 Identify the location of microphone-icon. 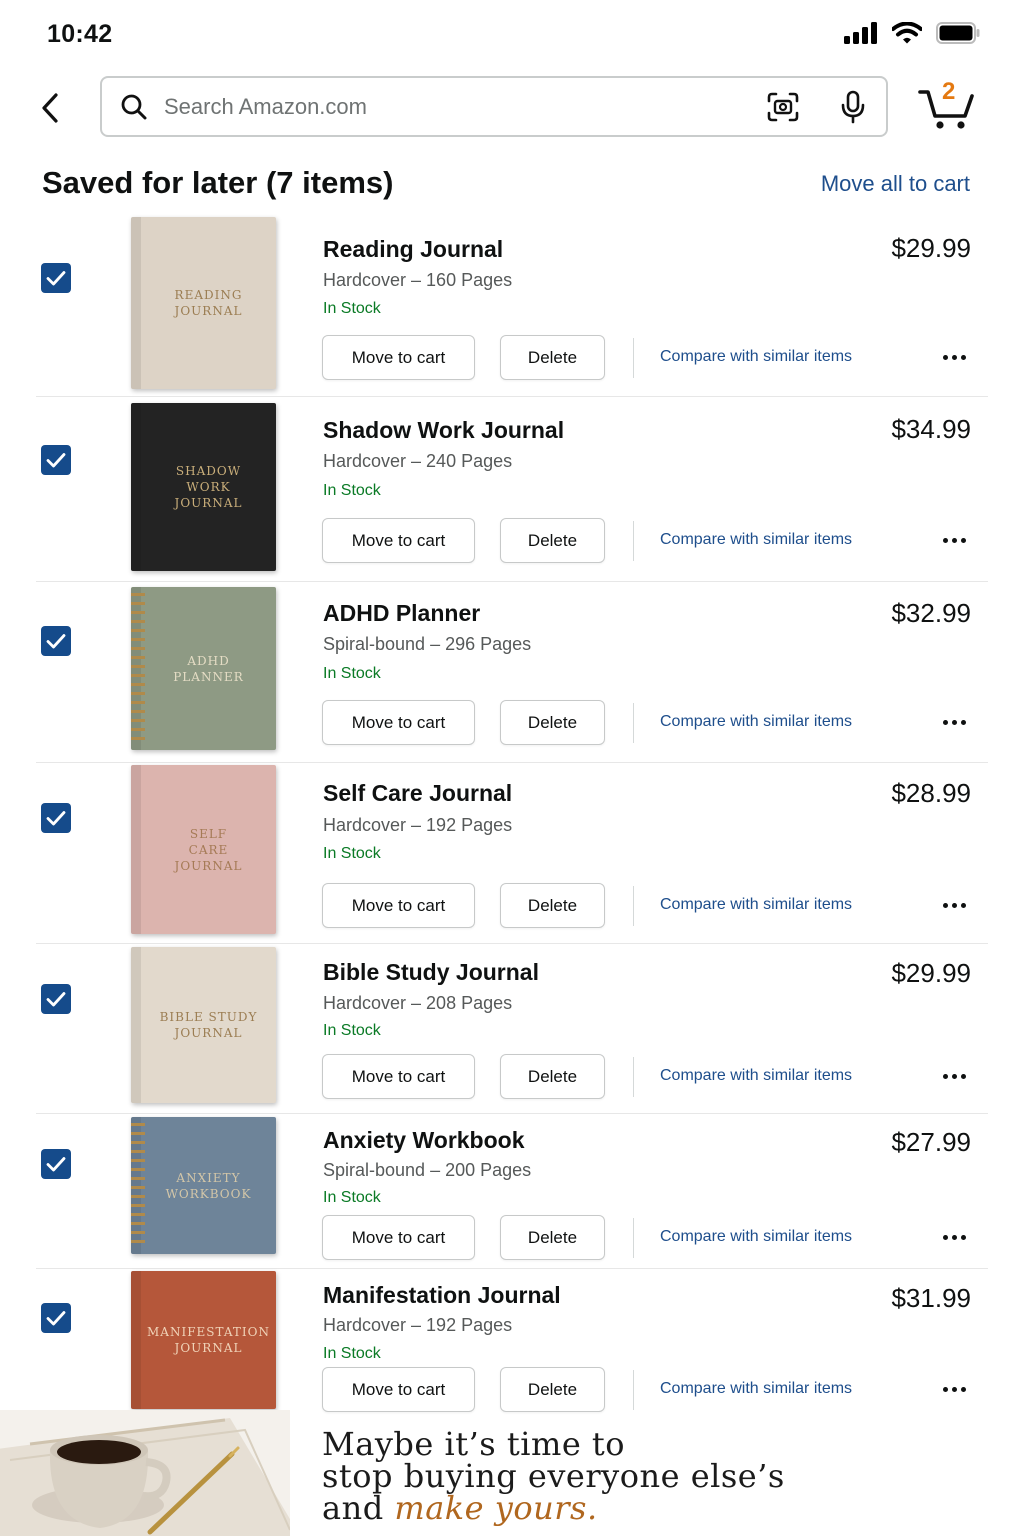
(853, 107).